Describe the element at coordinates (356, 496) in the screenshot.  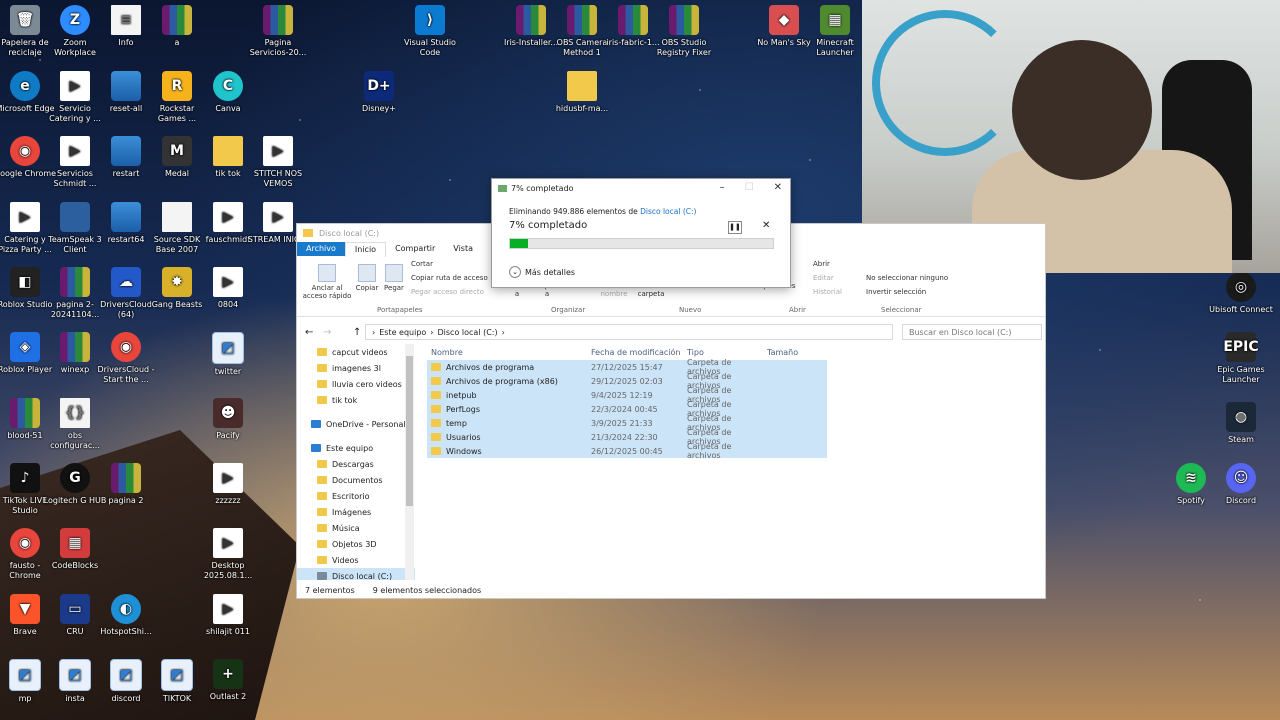
I see `nav-item: Escritorio` at that location.